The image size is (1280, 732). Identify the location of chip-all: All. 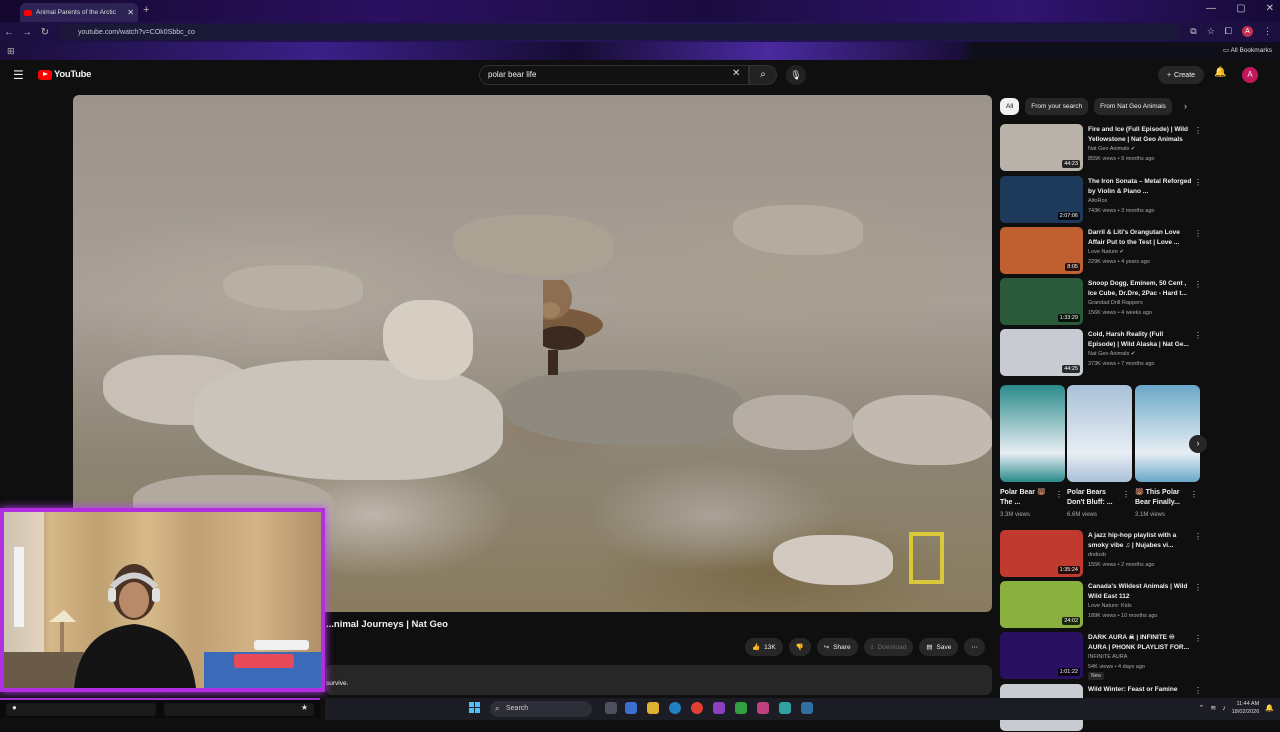
(1010, 106).